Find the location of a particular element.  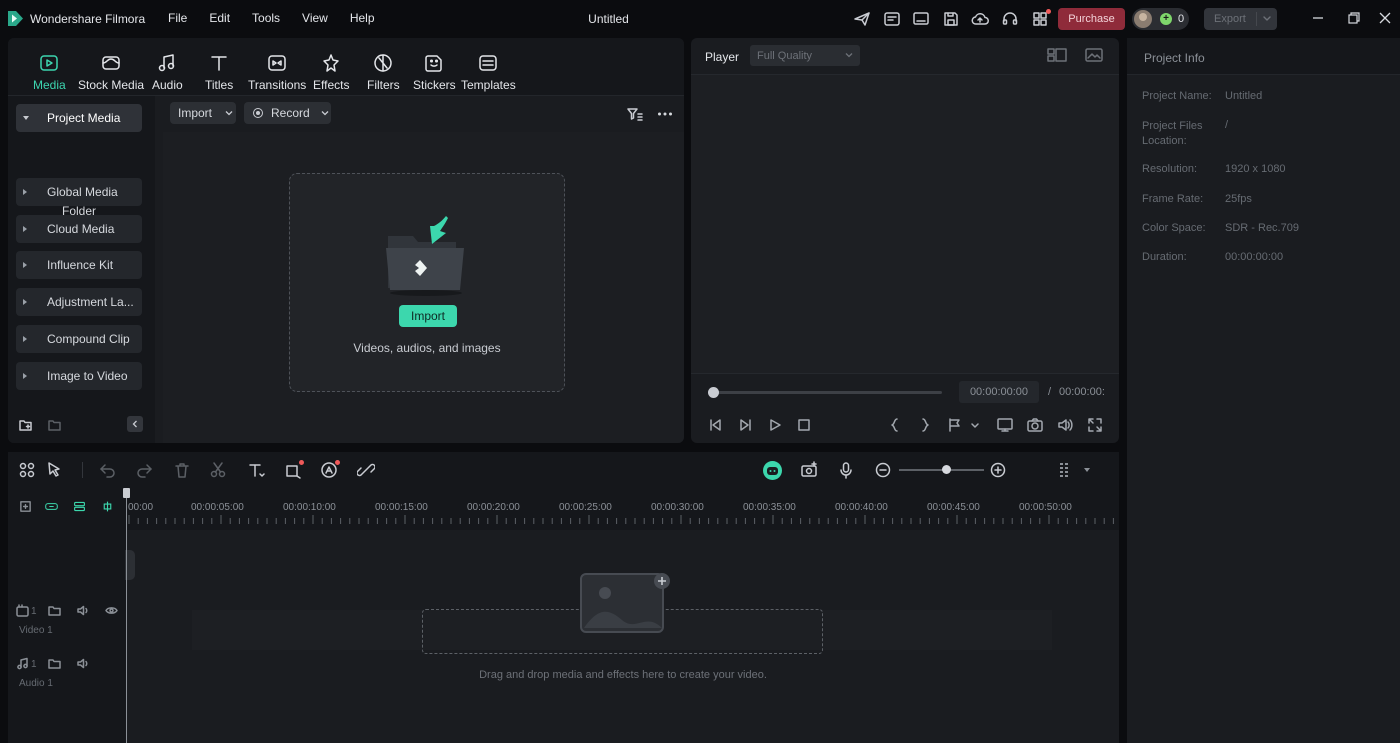

toolbar-divider is located at coordinates (82, 470).